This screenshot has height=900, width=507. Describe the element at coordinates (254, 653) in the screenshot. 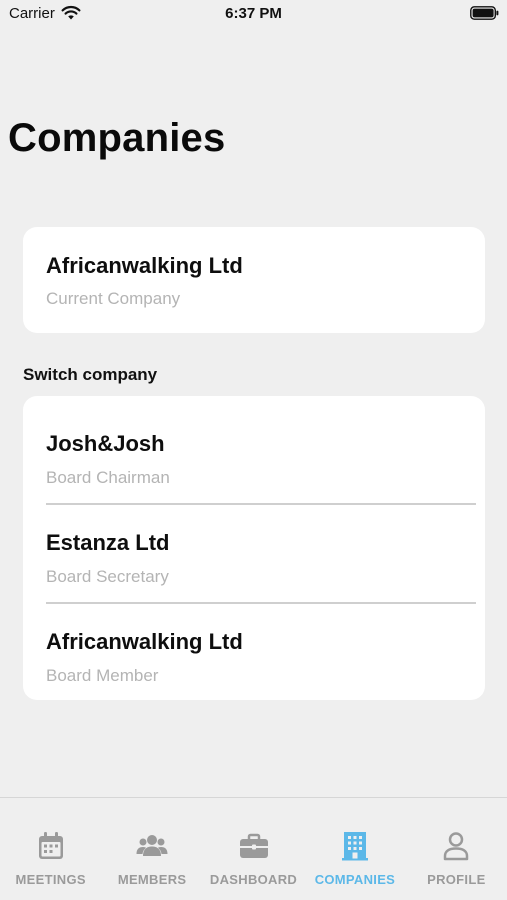

I see `company-row-africanwalking: Africanwalking Ltd Board Member` at that location.